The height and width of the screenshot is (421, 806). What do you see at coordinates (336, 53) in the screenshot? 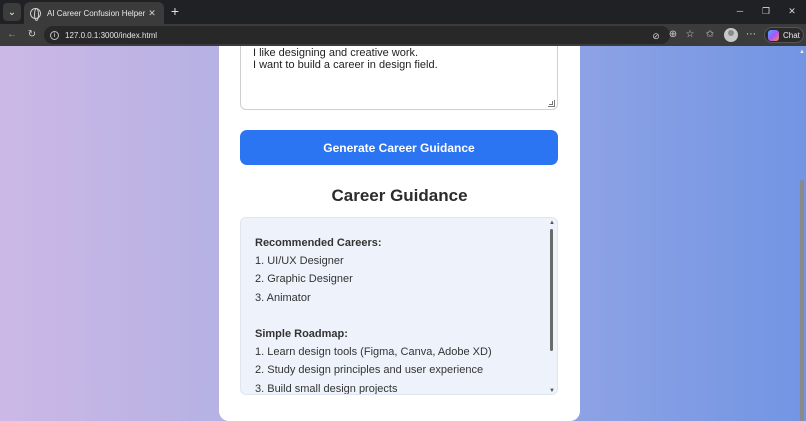
I see `textarea-line: I like designing and creative work.` at bounding box center [336, 53].